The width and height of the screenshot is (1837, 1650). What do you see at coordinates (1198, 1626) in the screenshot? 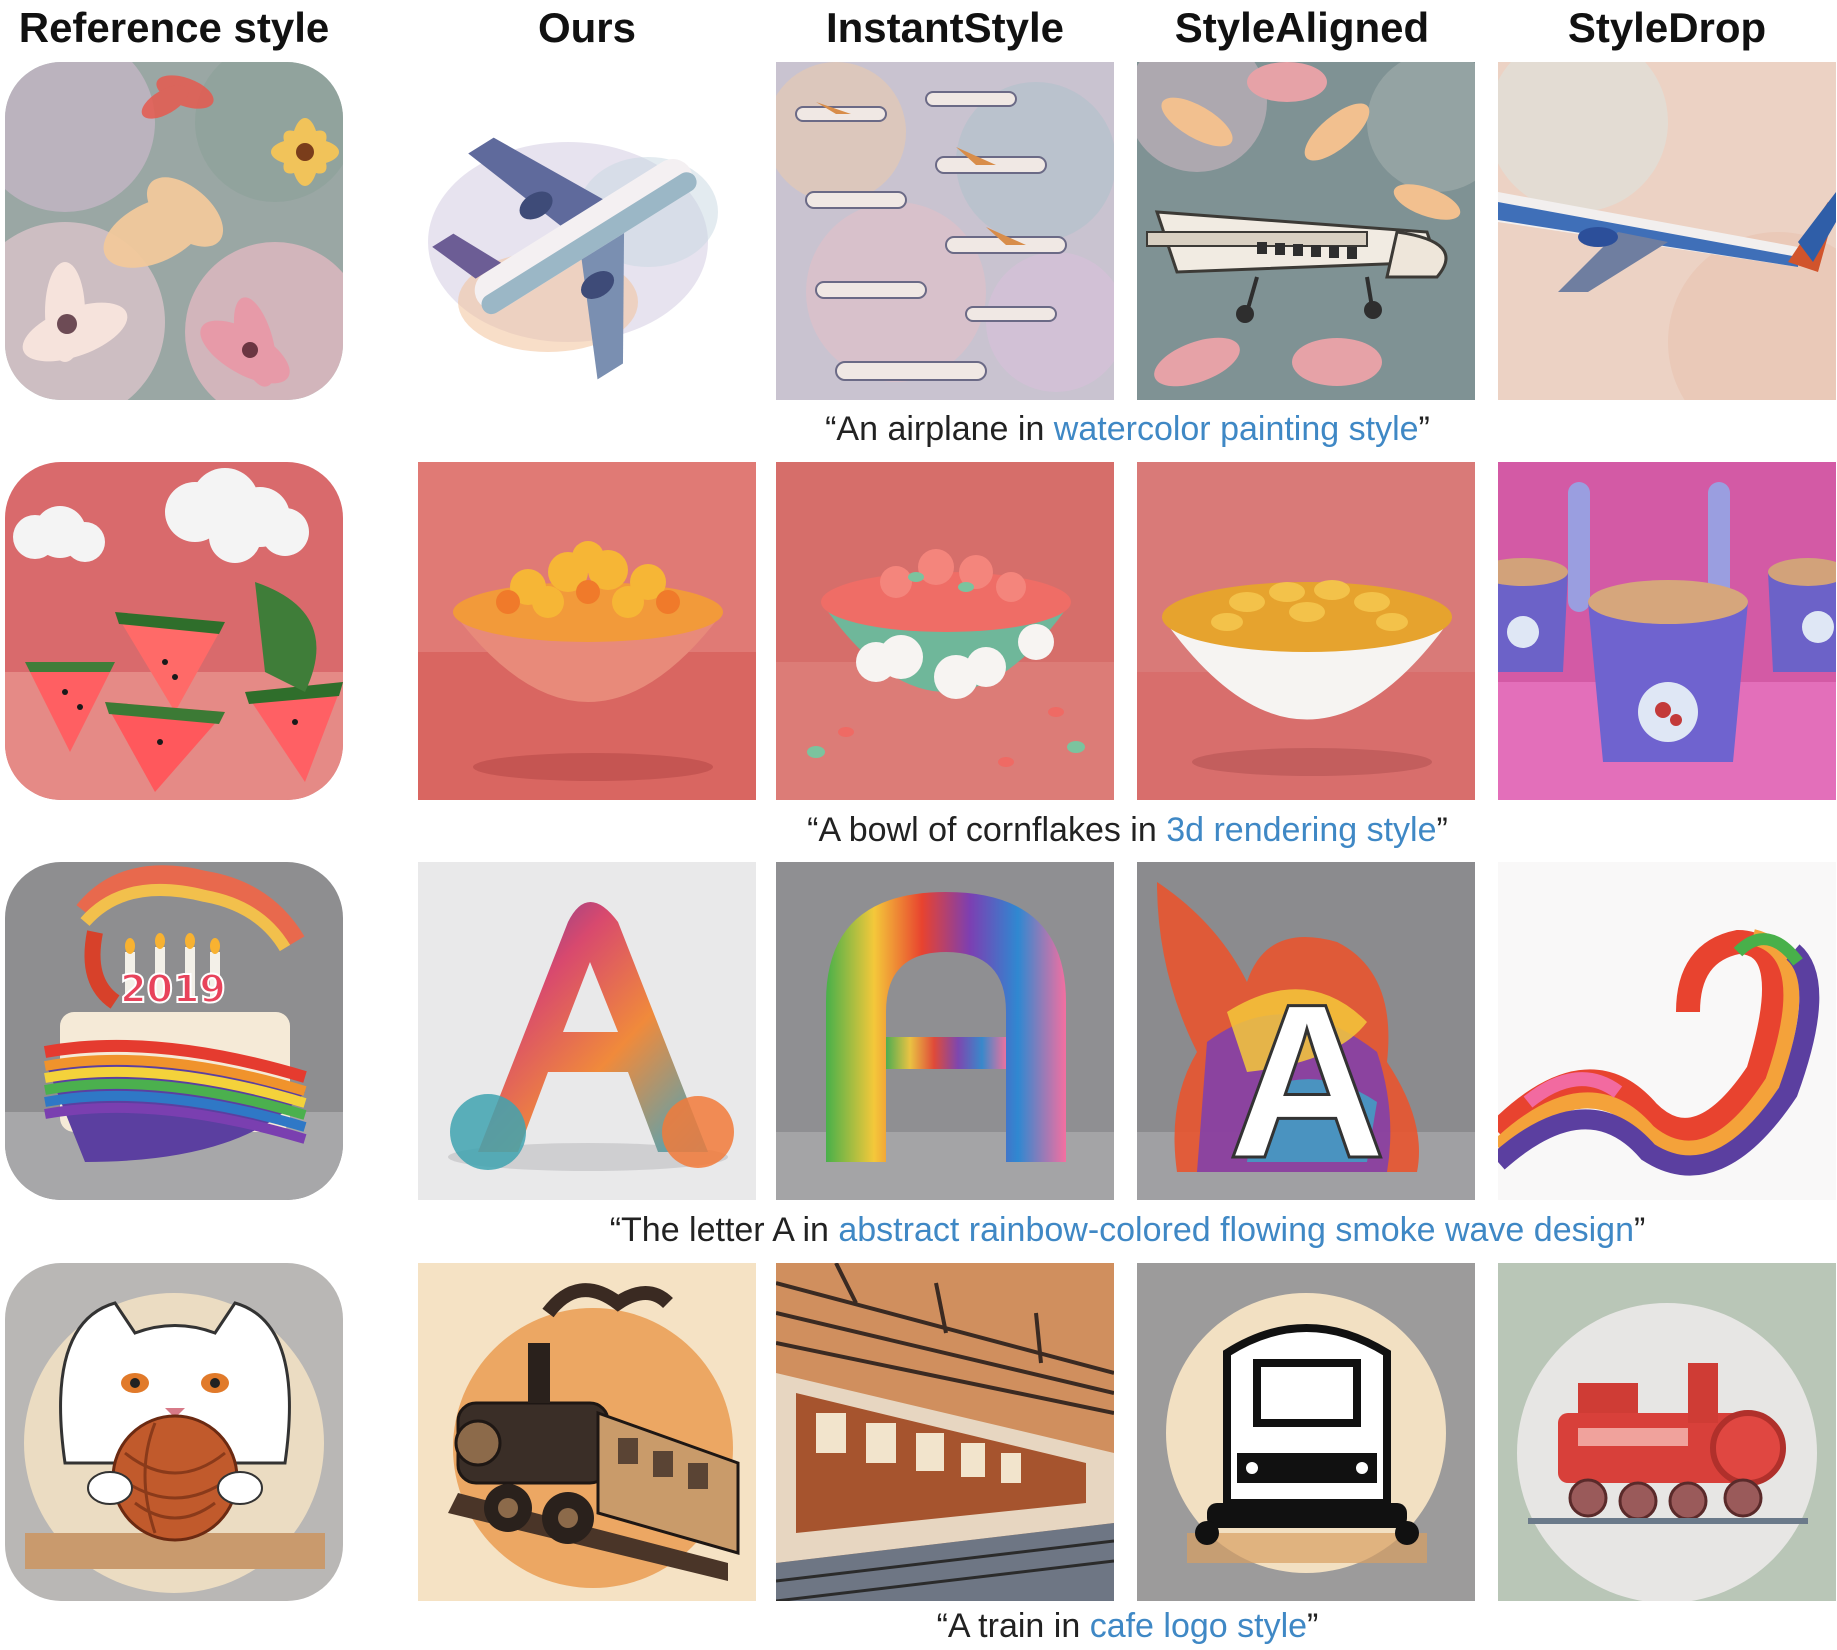
I see `caption-style-highlight: cafe logo style` at bounding box center [1198, 1626].